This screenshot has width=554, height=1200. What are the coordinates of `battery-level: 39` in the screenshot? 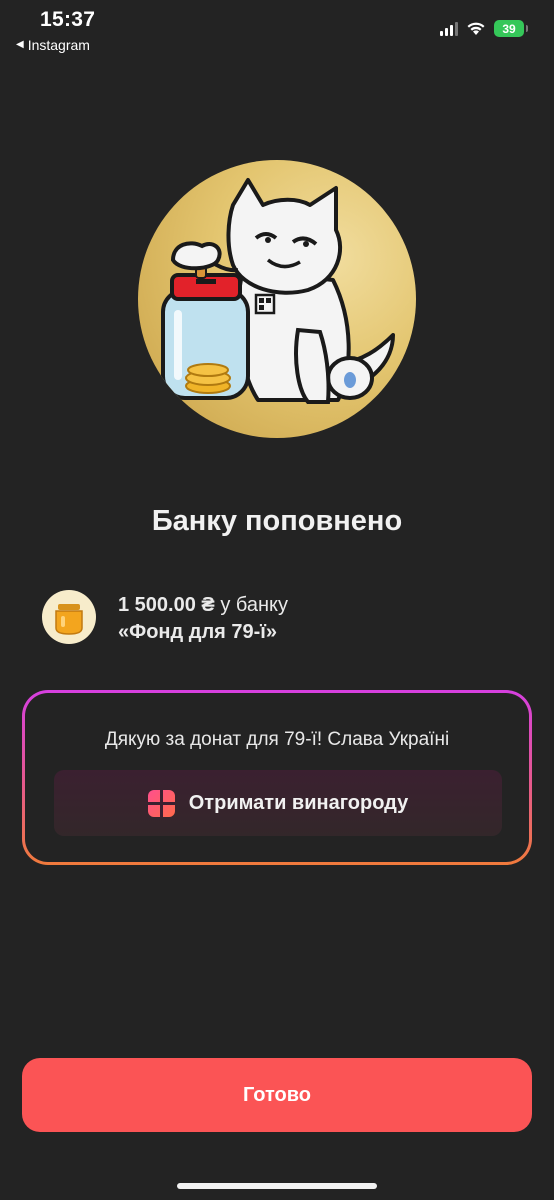 It's located at (509, 28).